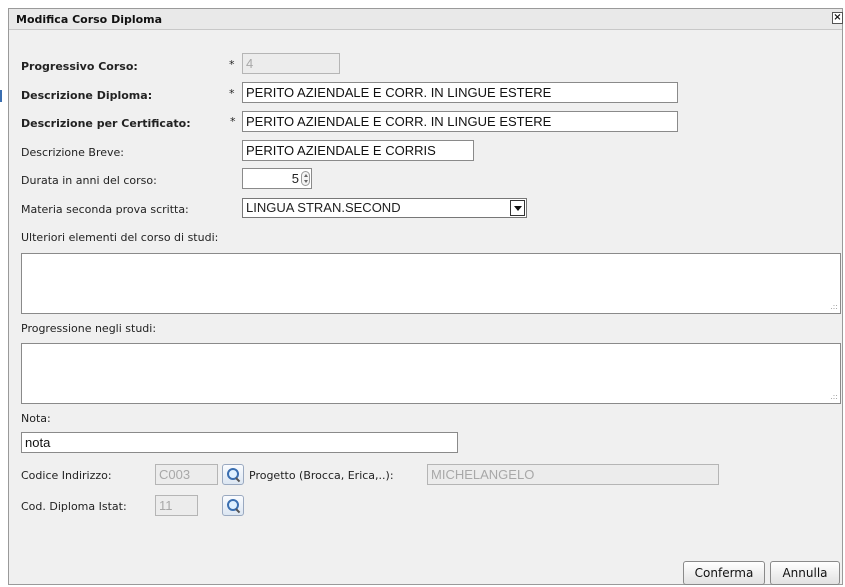 The width and height of the screenshot is (845, 587). What do you see at coordinates (724, 573) in the screenshot?
I see `confirm-button: Conferma` at bounding box center [724, 573].